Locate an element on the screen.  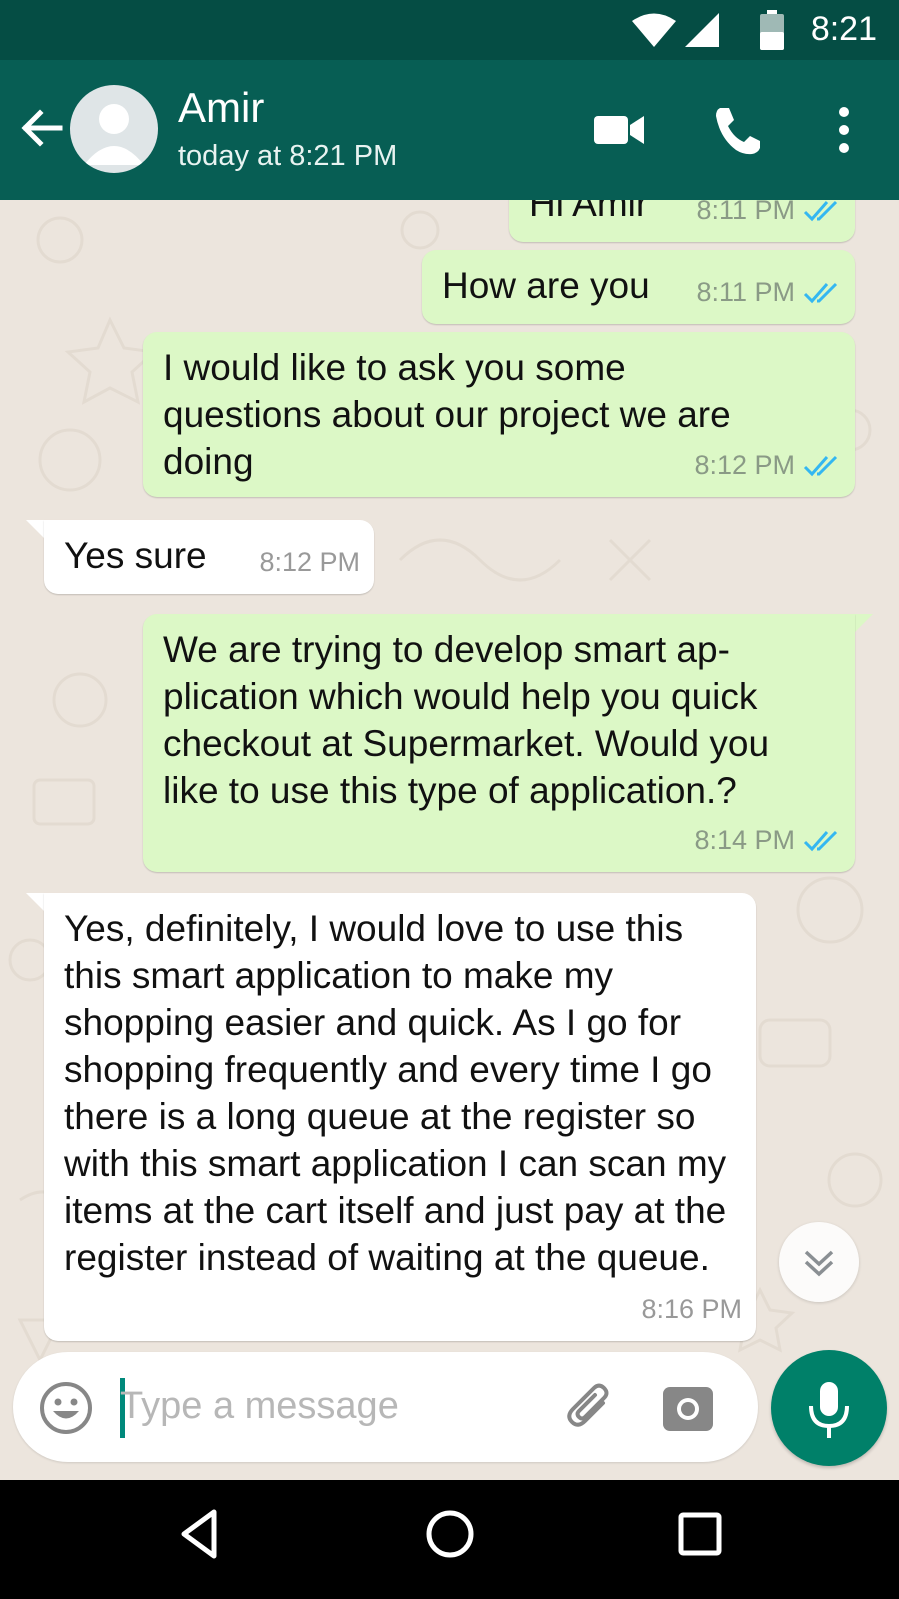
message-time: 8:16 PM is located at coordinates (691, 1309).